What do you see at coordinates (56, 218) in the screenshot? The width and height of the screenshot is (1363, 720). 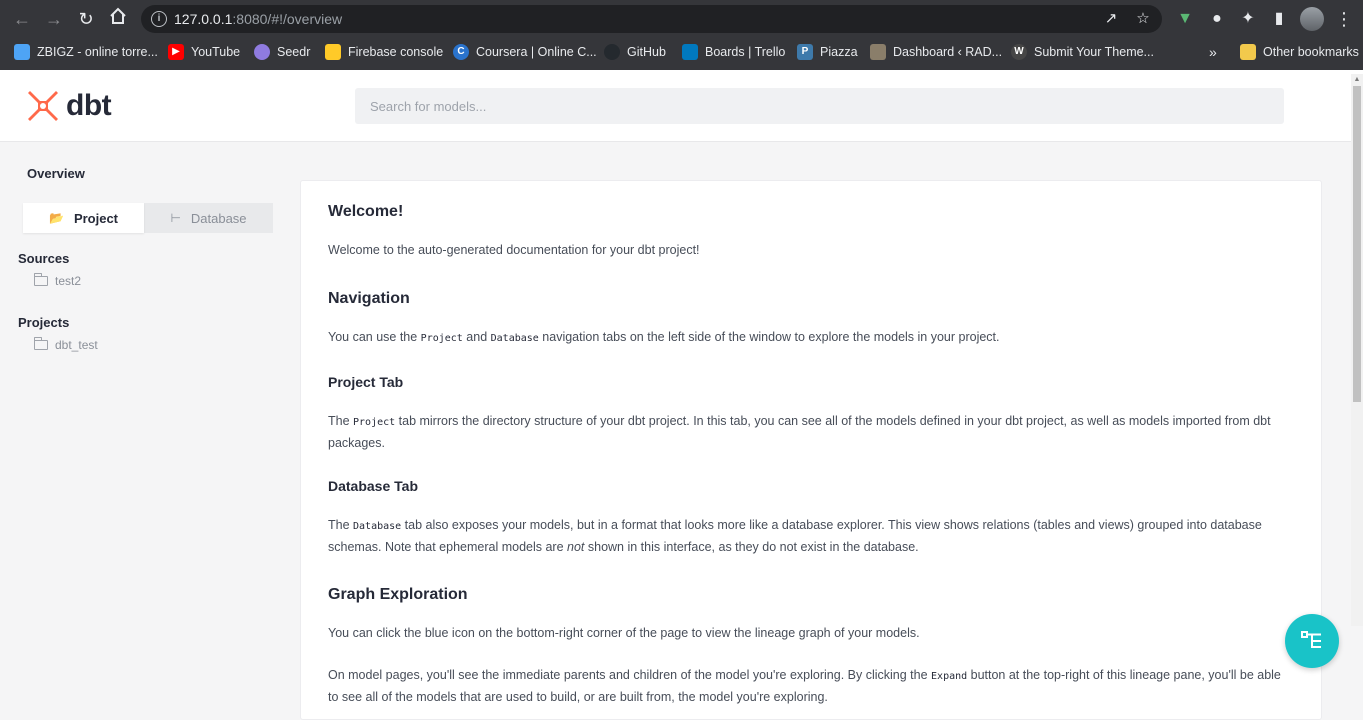 I see `folder-open-icon: 📂` at bounding box center [56, 218].